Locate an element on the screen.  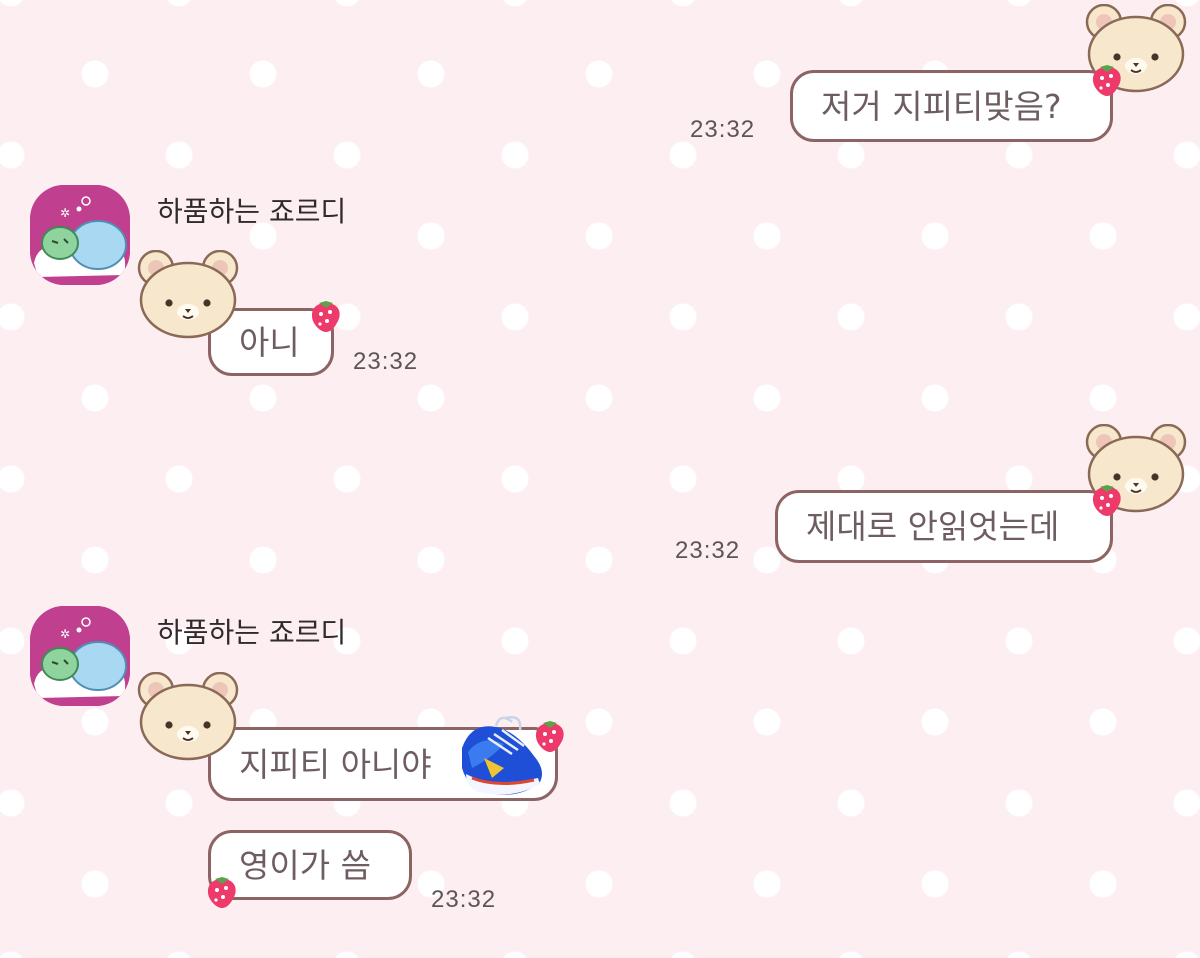
message-bubble-outgoing: 제대로 안읽엇는데 is located at coordinates (944, 526).